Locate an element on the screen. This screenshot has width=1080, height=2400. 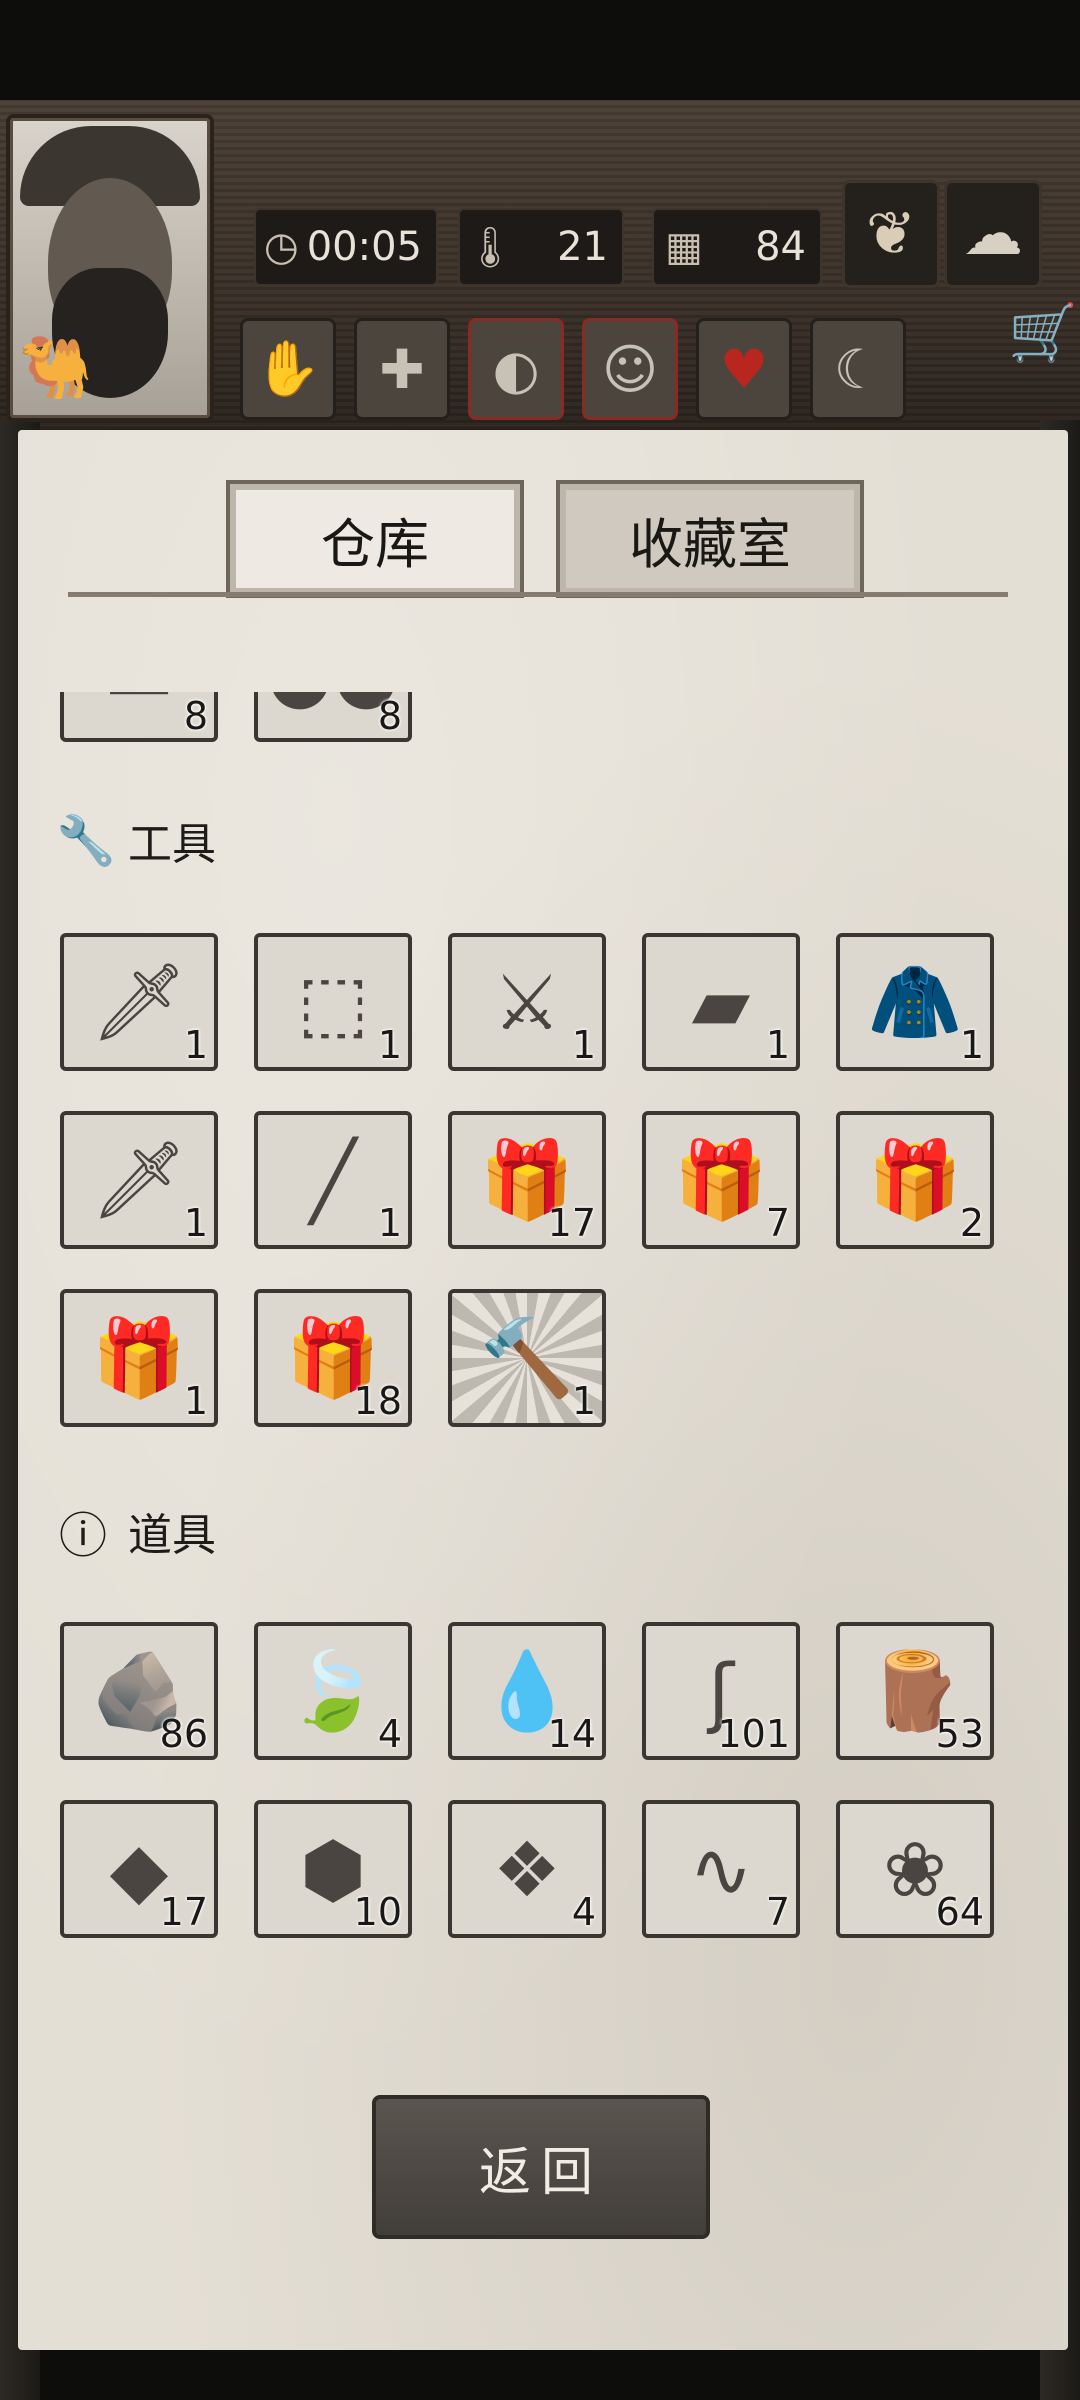
inventory-slot: 🎁 2 is located at coordinates (915, 1180).